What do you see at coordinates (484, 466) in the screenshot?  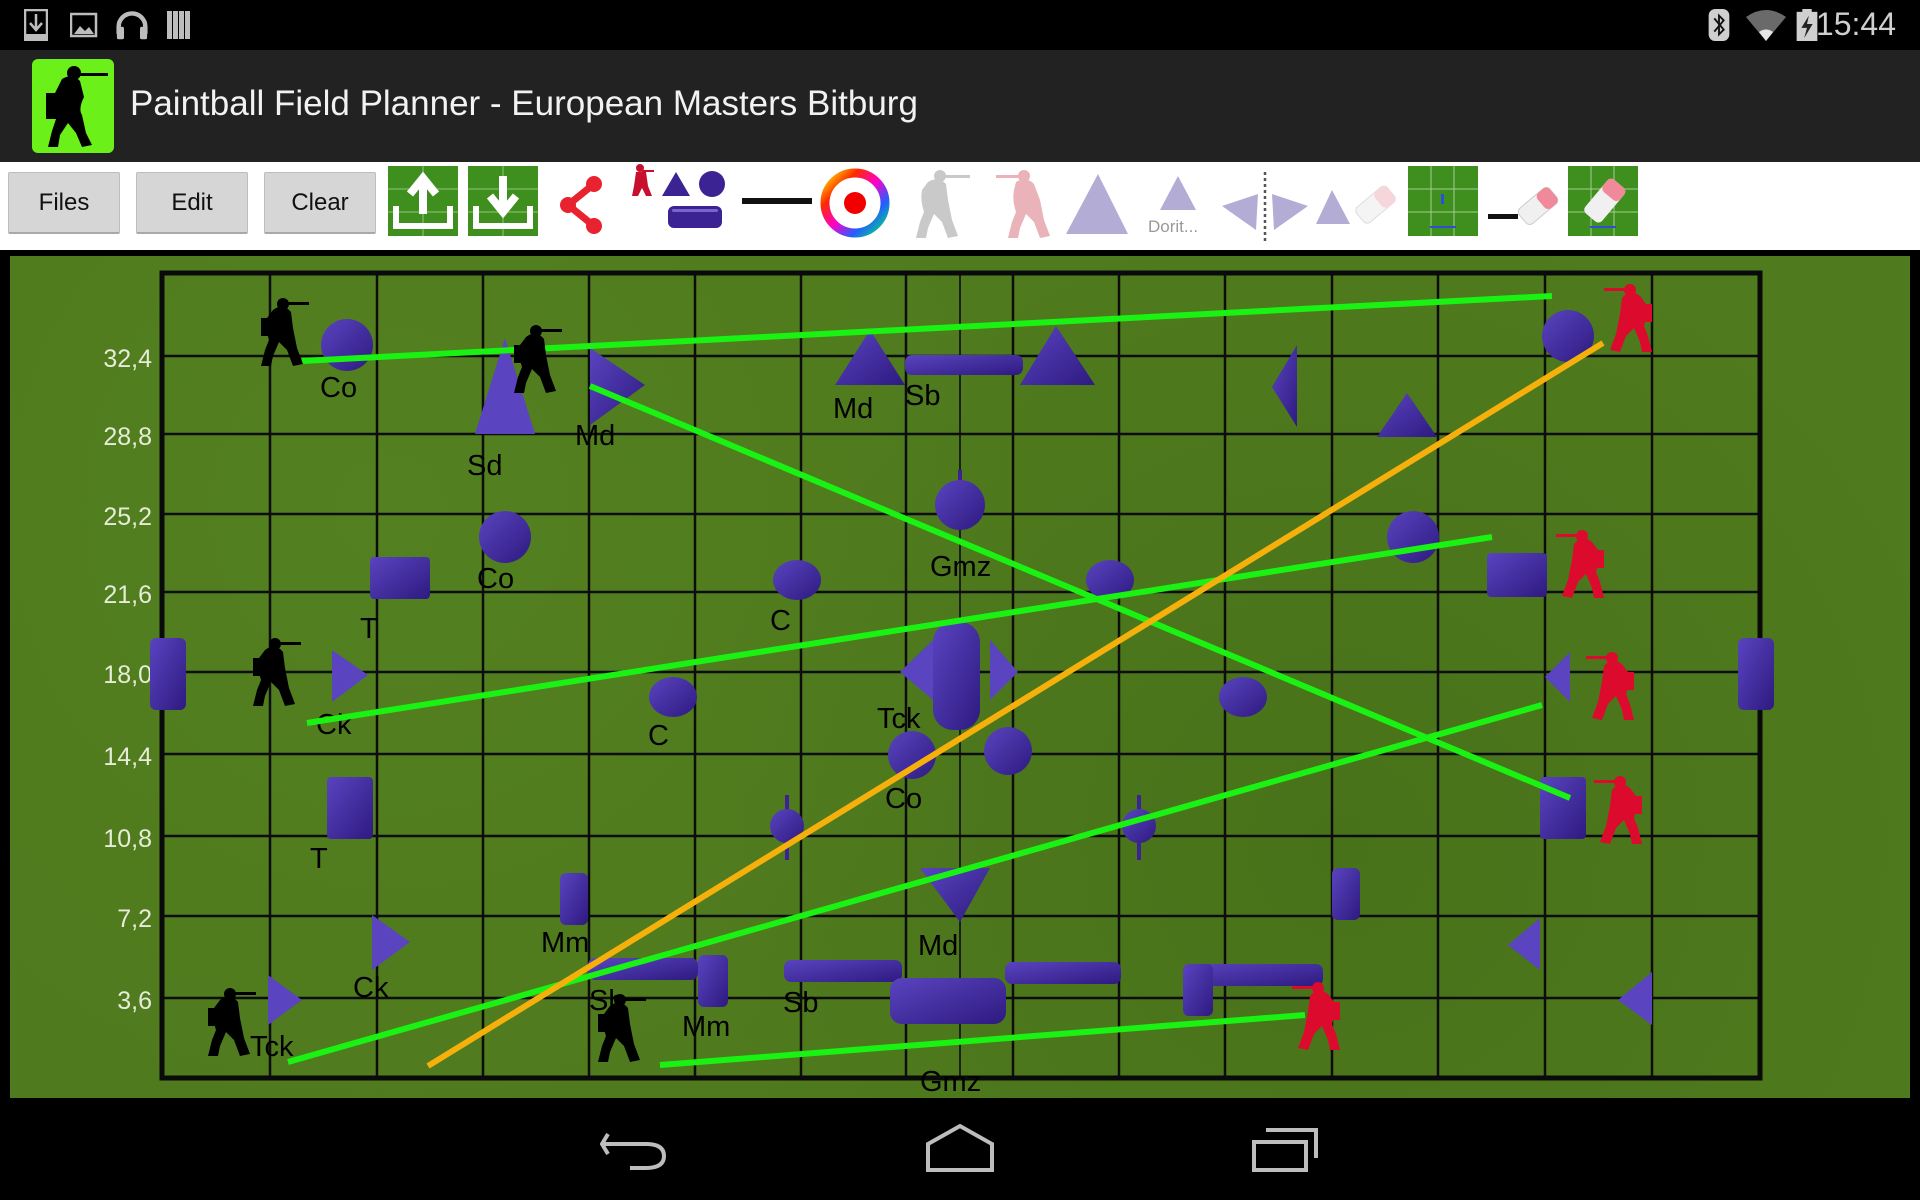 I see `bunker-label: Sd` at bounding box center [484, 466].